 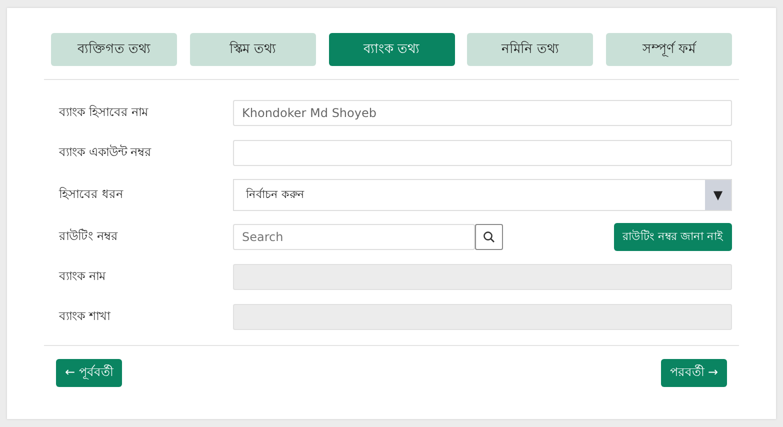 What do you see at coordinates (83, 276) in the screenshot?
I see `field-label: ব্যাংক নাম` at bounding box center [83, 276].